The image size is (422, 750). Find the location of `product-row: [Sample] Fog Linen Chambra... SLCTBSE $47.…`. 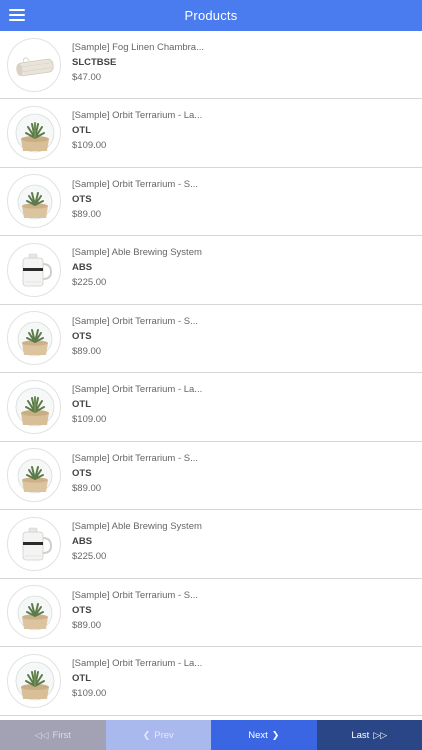

product-row: [Sample] Fog Linen Chambra... SLCTBSE $47.… is located at coordinates (211, 65).